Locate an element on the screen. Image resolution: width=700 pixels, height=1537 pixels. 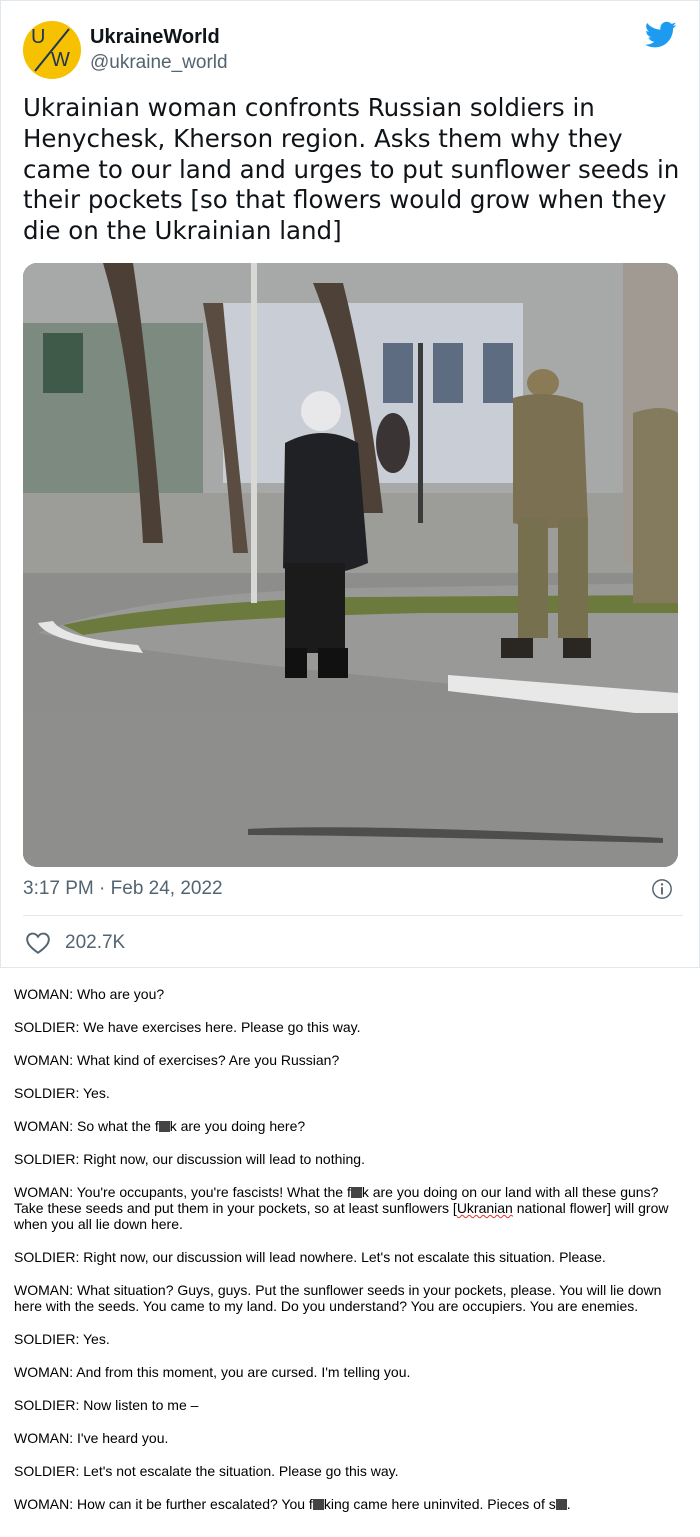
dialogue: Who are you? is located at coordinates (121, 994).